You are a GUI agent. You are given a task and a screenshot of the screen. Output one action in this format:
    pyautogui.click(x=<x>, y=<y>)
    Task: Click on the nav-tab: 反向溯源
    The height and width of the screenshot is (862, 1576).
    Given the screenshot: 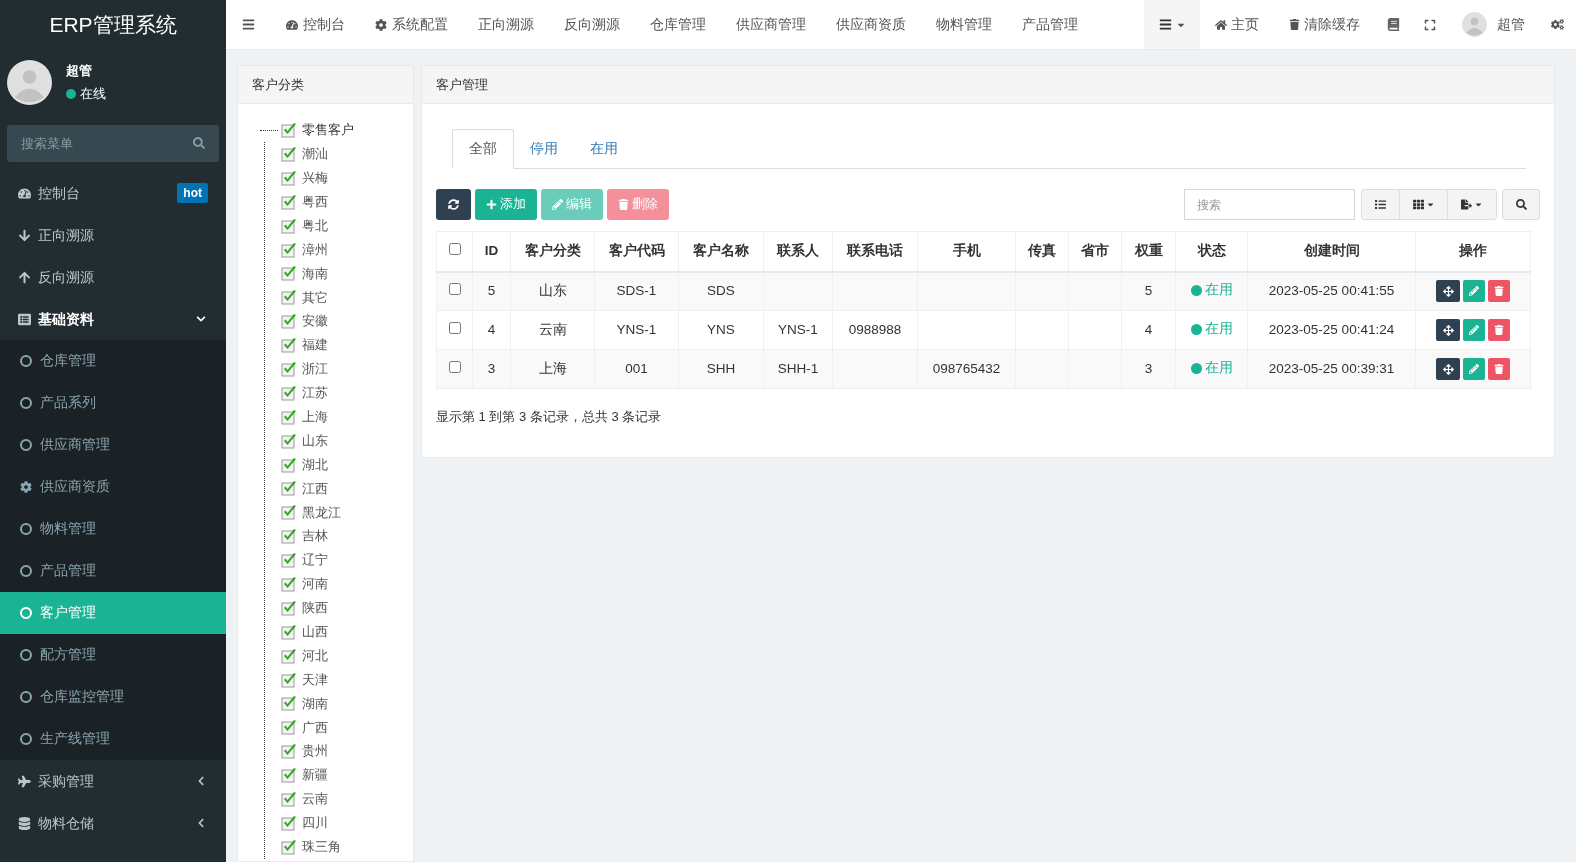 What is the action you would take?
    pyautogui.click(x=592, y=24)
    